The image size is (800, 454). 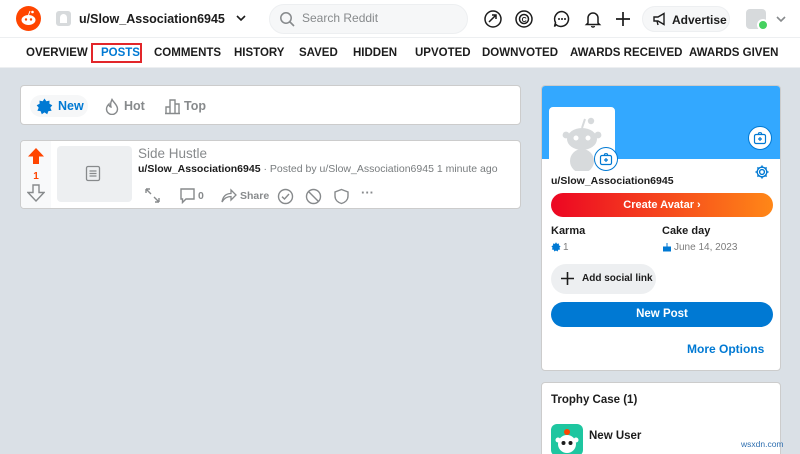 I want to click on search-icon, so click(x=287, y=19).